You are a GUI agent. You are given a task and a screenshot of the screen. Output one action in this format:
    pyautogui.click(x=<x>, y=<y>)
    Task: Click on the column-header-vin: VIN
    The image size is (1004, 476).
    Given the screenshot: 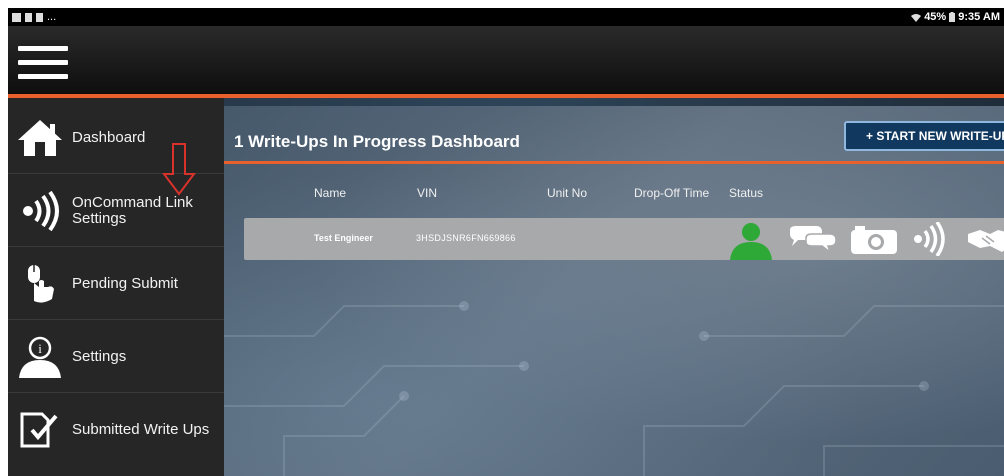 What is the action you would take?
    pyautogui.click(x=427, y=193)
    